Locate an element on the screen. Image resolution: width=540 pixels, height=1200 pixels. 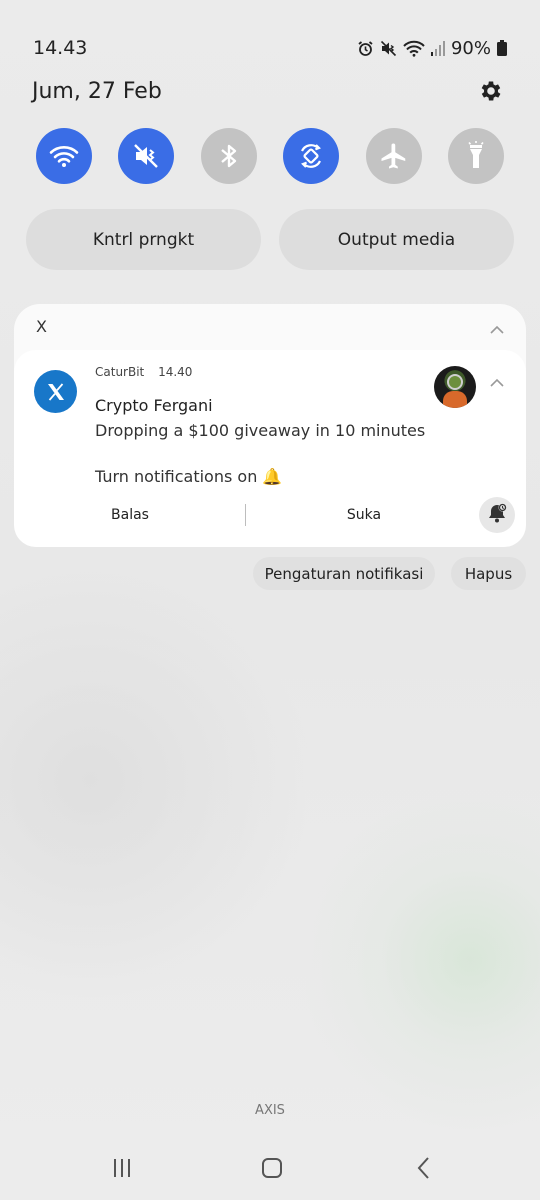
navigation-bar is located at coordinates (270, 1170).